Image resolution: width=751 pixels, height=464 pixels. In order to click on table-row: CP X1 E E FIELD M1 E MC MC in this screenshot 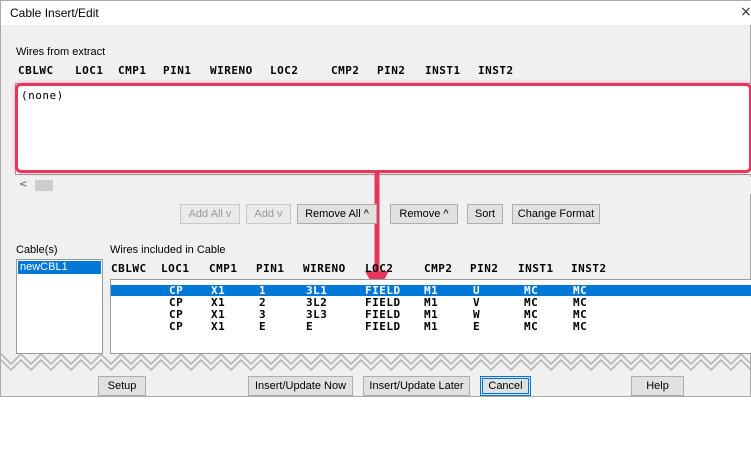, I will do `click(431, 326)`.